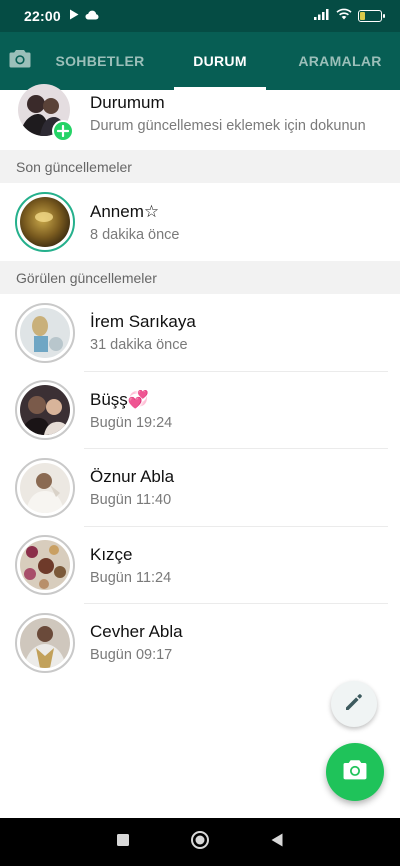  What do you see at coordinates (131, 577) in the screenshot?
I see `status-time: Bugün 11:24` at bounding box center [131, 577].